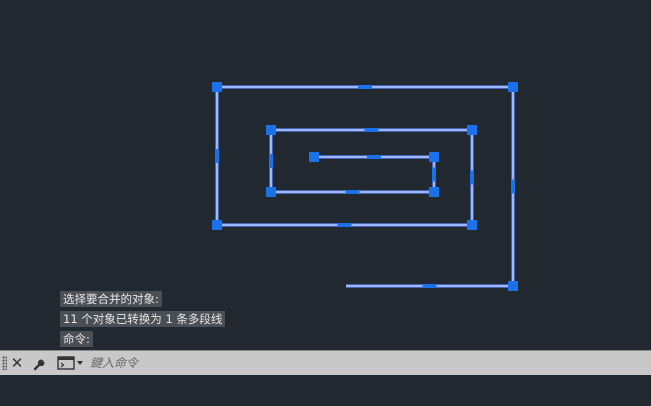 The height and width of the screenshot is (406, 651). Describe the element at coordinates (76, 339) in the screenshot. I see `command-prompt-line: 命令:` at that location.